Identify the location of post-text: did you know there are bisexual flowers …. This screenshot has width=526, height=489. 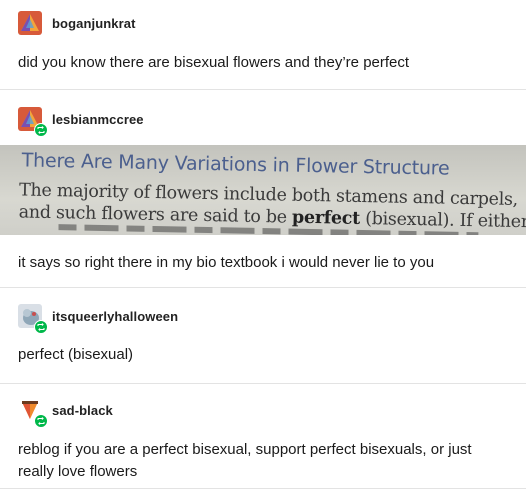
(214, 62).